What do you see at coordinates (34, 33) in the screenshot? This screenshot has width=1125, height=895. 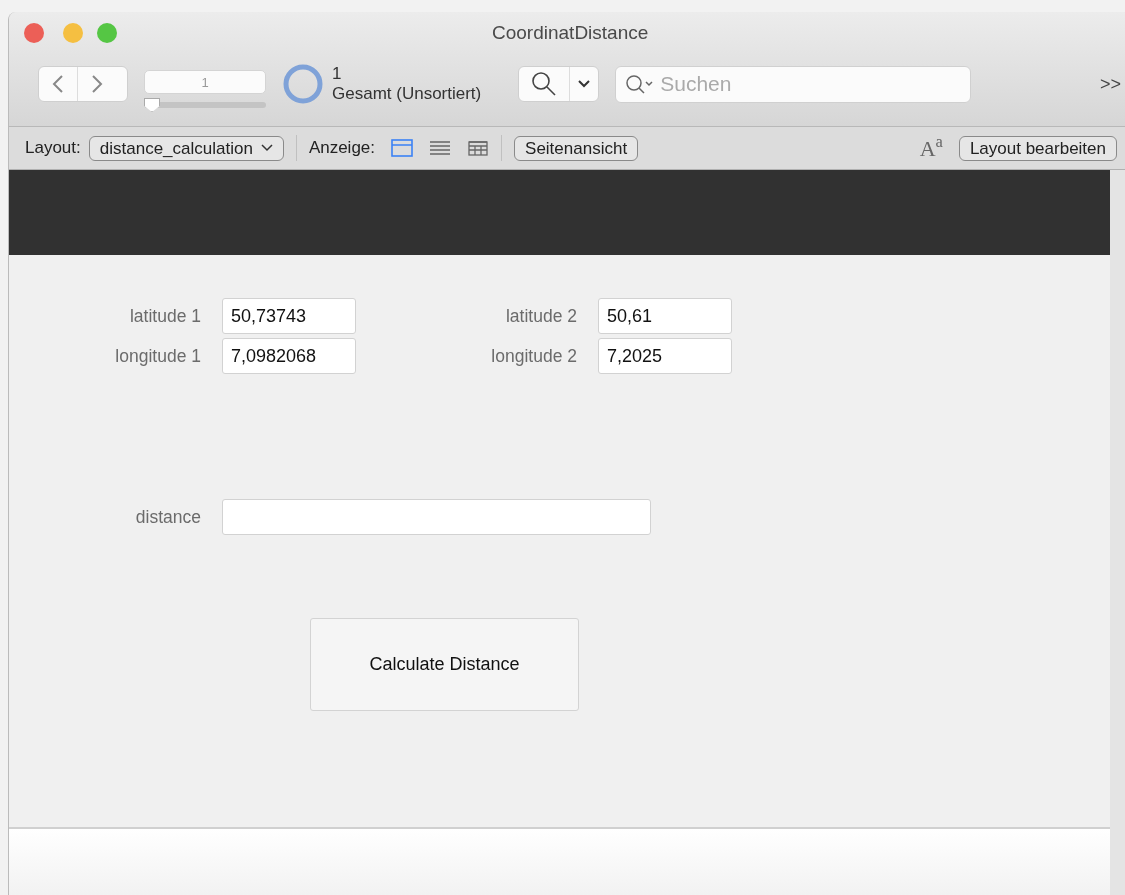 I see `close-button` at bounding box center [34, 33].